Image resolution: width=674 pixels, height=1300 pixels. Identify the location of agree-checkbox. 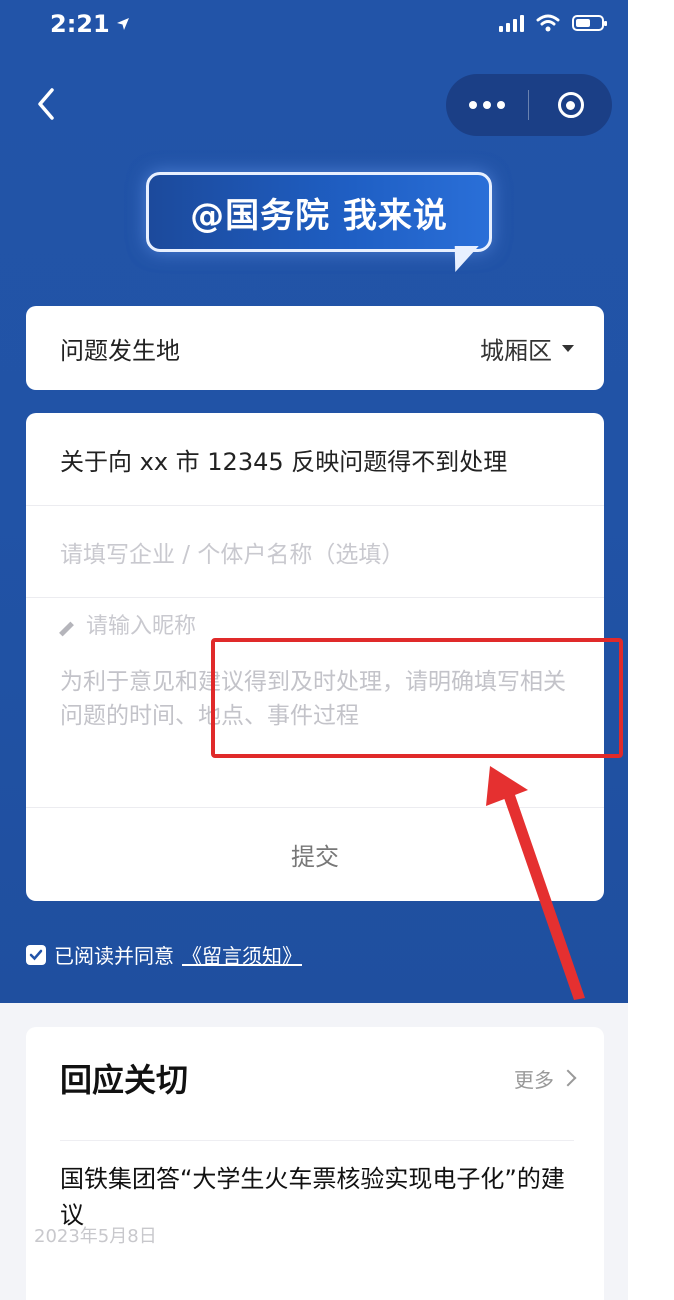
(36, 954).